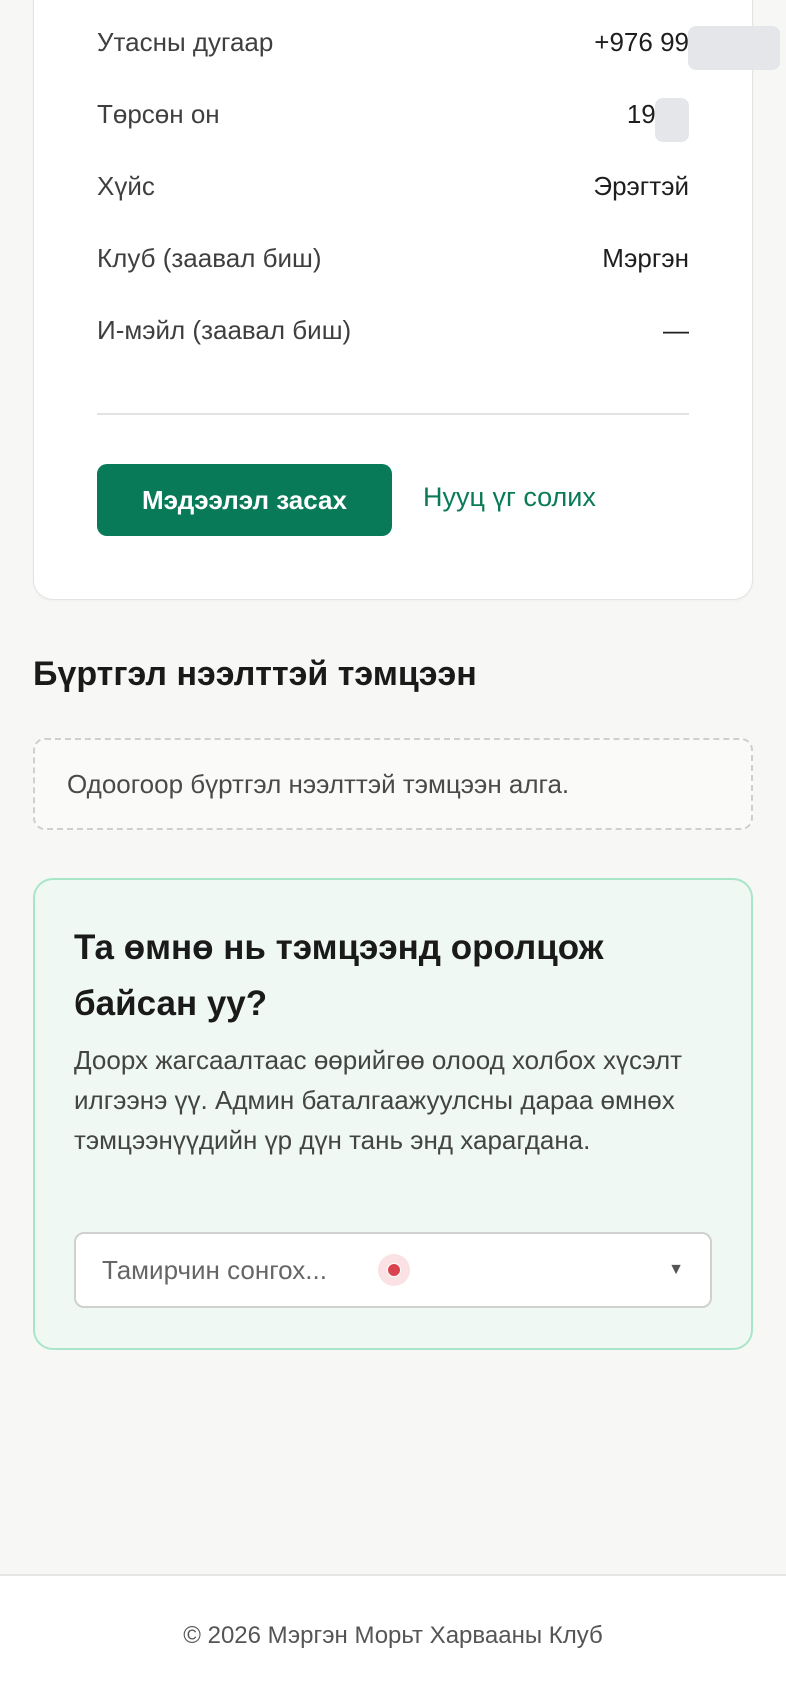 This screenshot has height=1704, width=786. I want to click on birth-year-redaction, so click(671, 119).